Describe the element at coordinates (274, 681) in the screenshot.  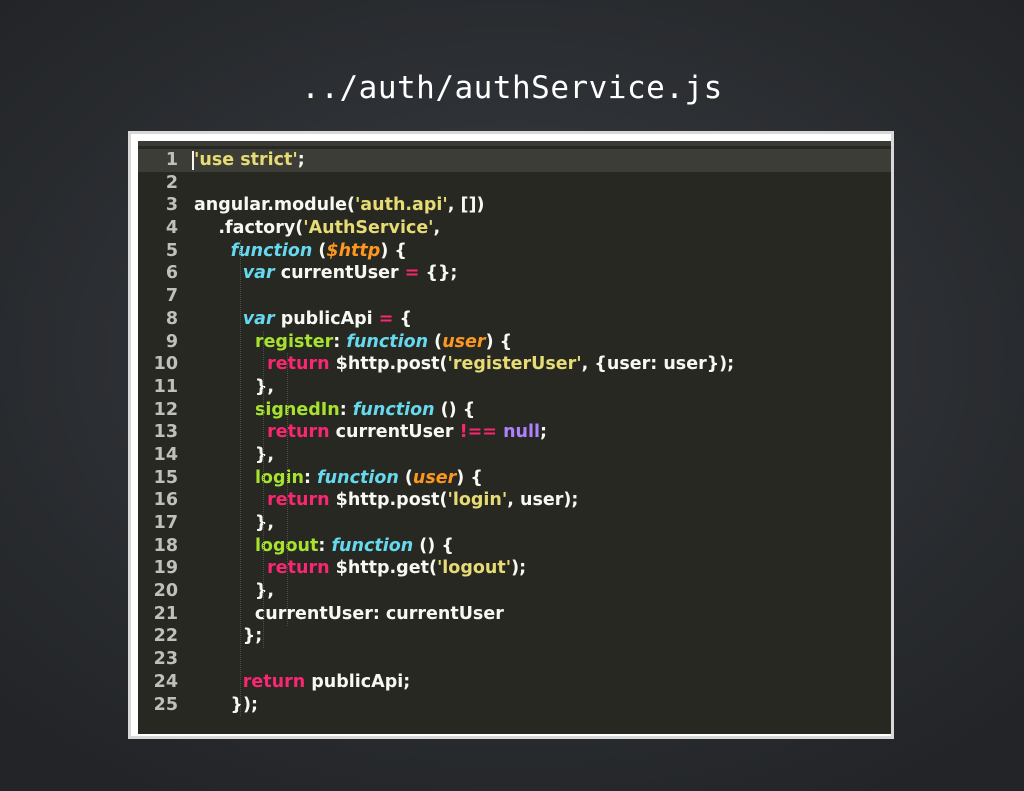
I see `code-token: return` at that location.